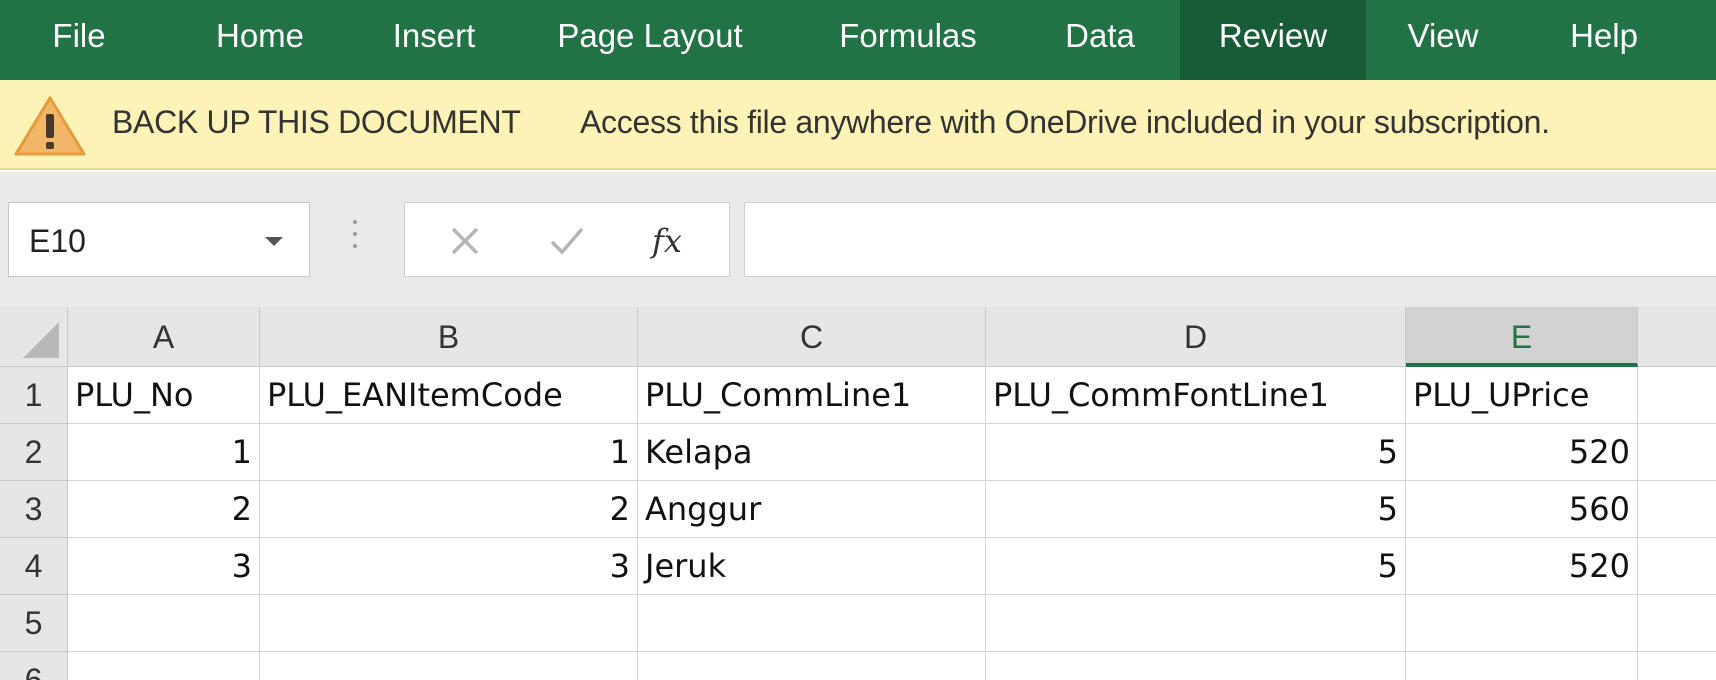  I want to click on cell-c3: Anggur, so click(812, 509).